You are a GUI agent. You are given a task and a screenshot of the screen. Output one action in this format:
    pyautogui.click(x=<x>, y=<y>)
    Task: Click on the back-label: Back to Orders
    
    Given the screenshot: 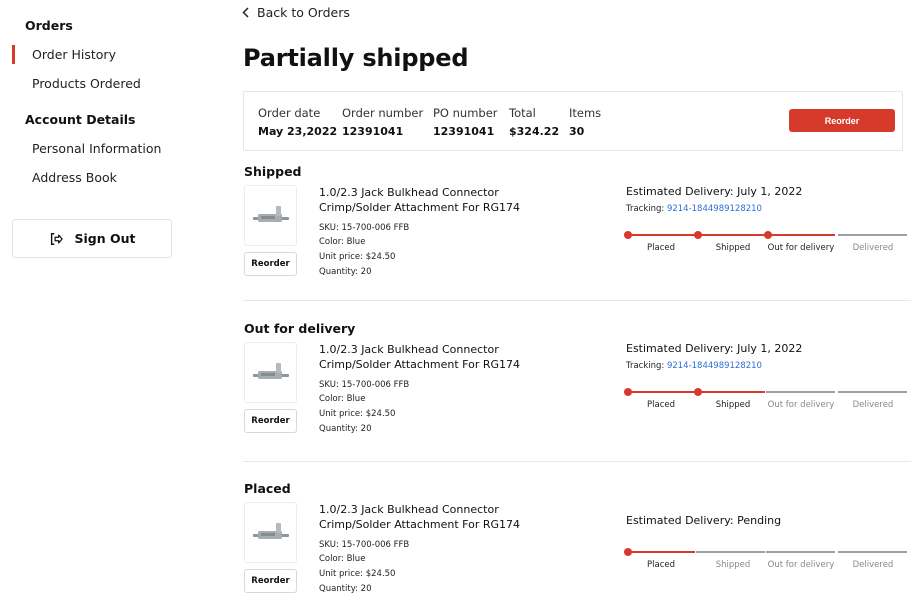 What is the action you would take?
    pyautogui.click(x=303, y=12)
    